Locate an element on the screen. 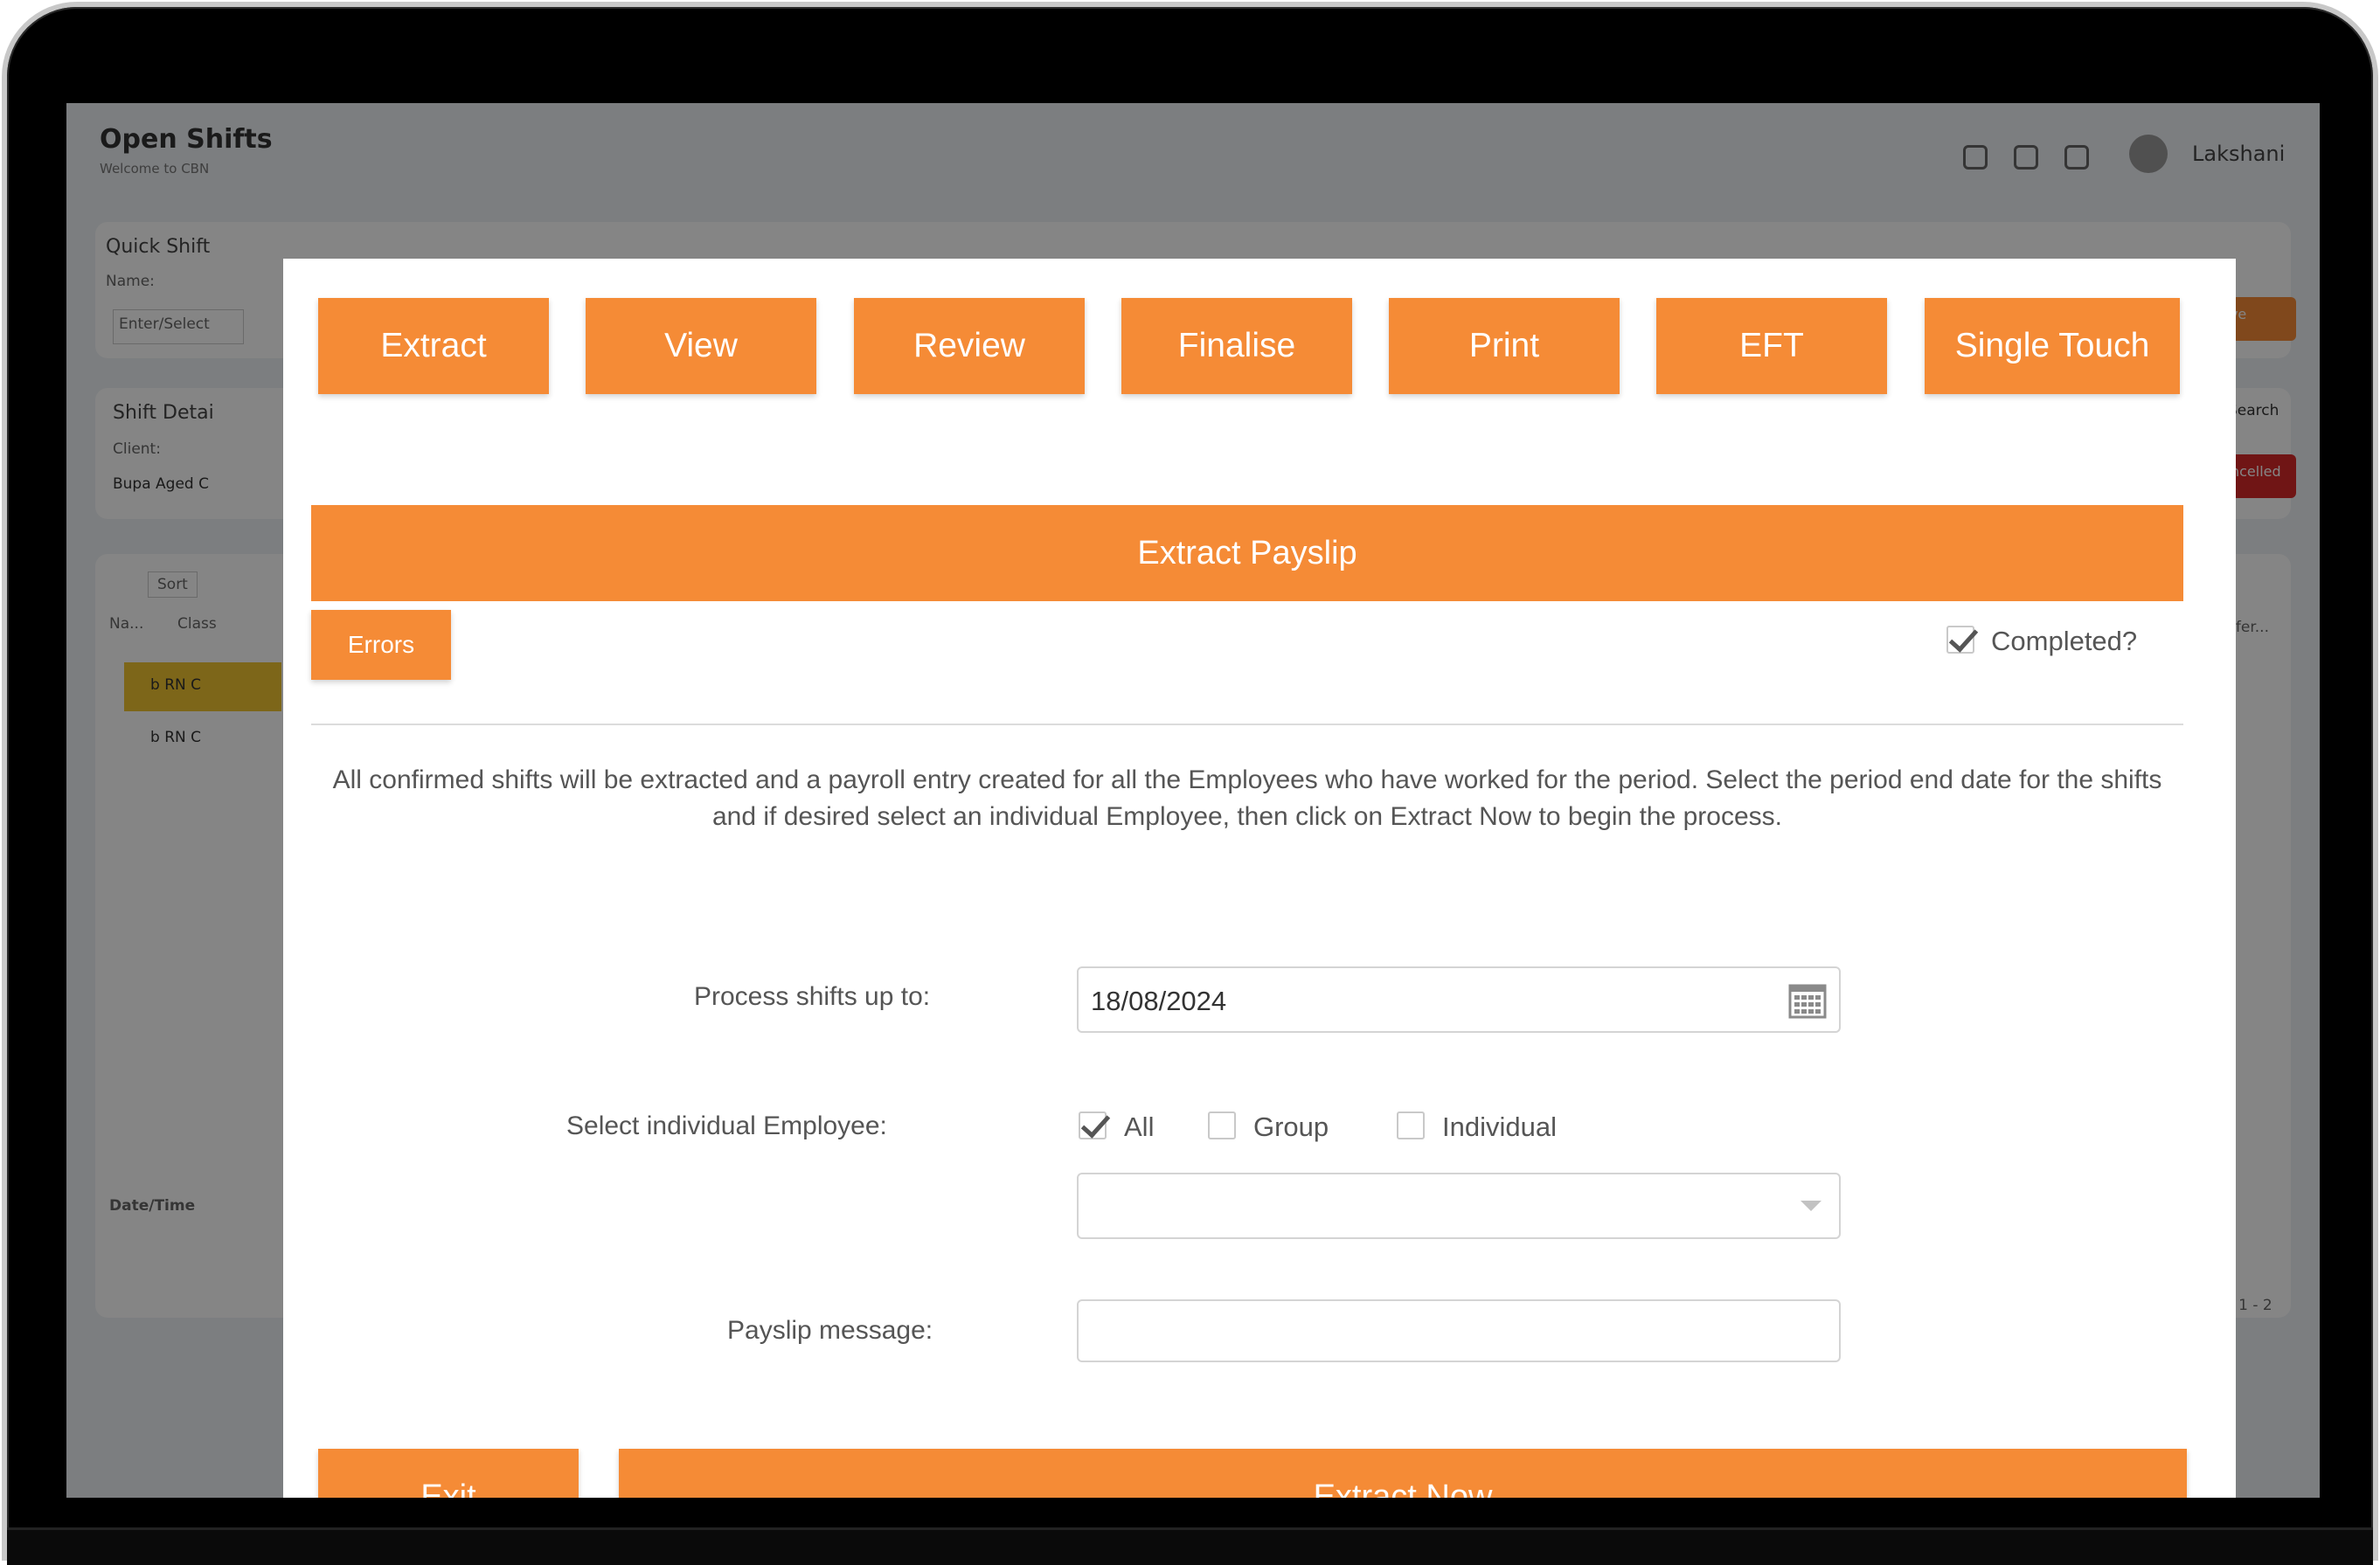  group-option-label: Group is located at coordinates (1291, 1126).